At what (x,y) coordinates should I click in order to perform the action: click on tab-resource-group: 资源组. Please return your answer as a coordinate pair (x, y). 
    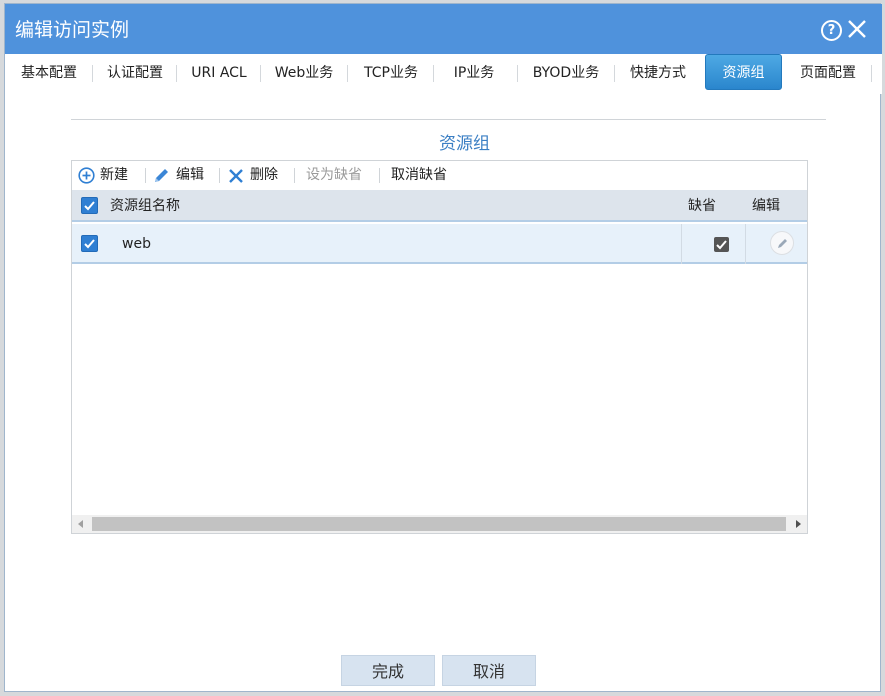
    Looking at the image, I should click on (743, 72).